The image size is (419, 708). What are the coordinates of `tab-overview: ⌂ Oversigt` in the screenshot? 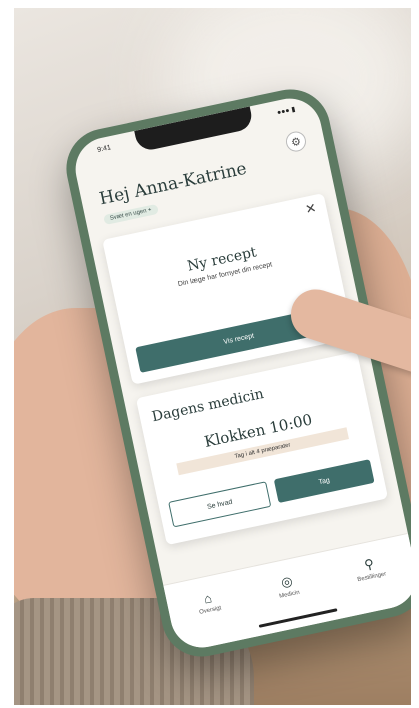 It's located at (208, 602).